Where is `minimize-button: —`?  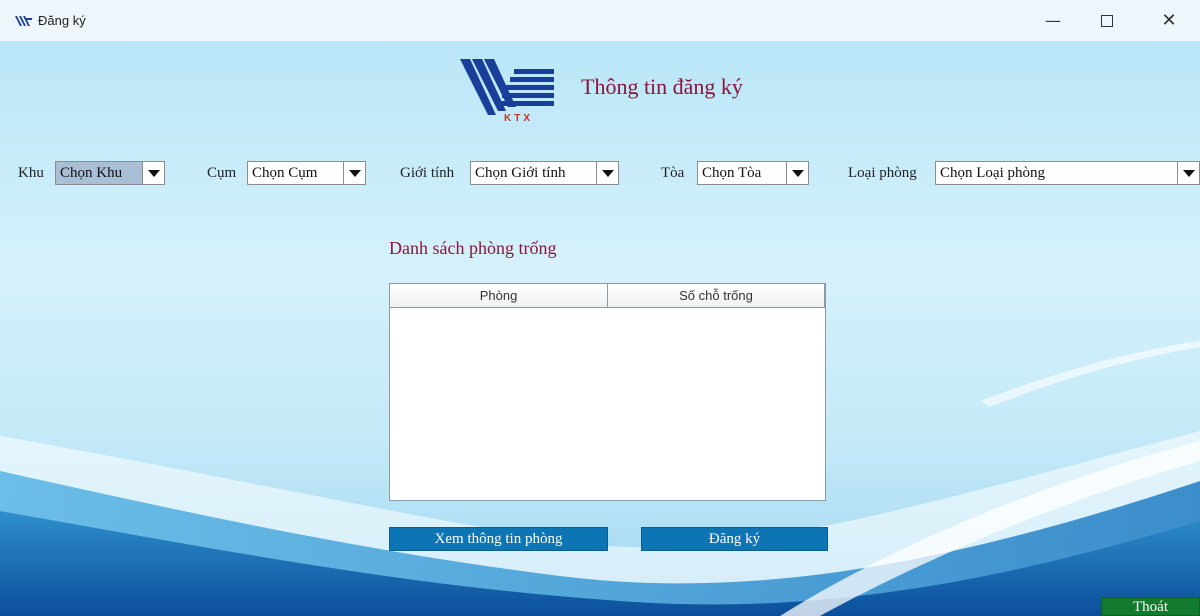 minimize-button: — is located at coordinates (1053, 20).